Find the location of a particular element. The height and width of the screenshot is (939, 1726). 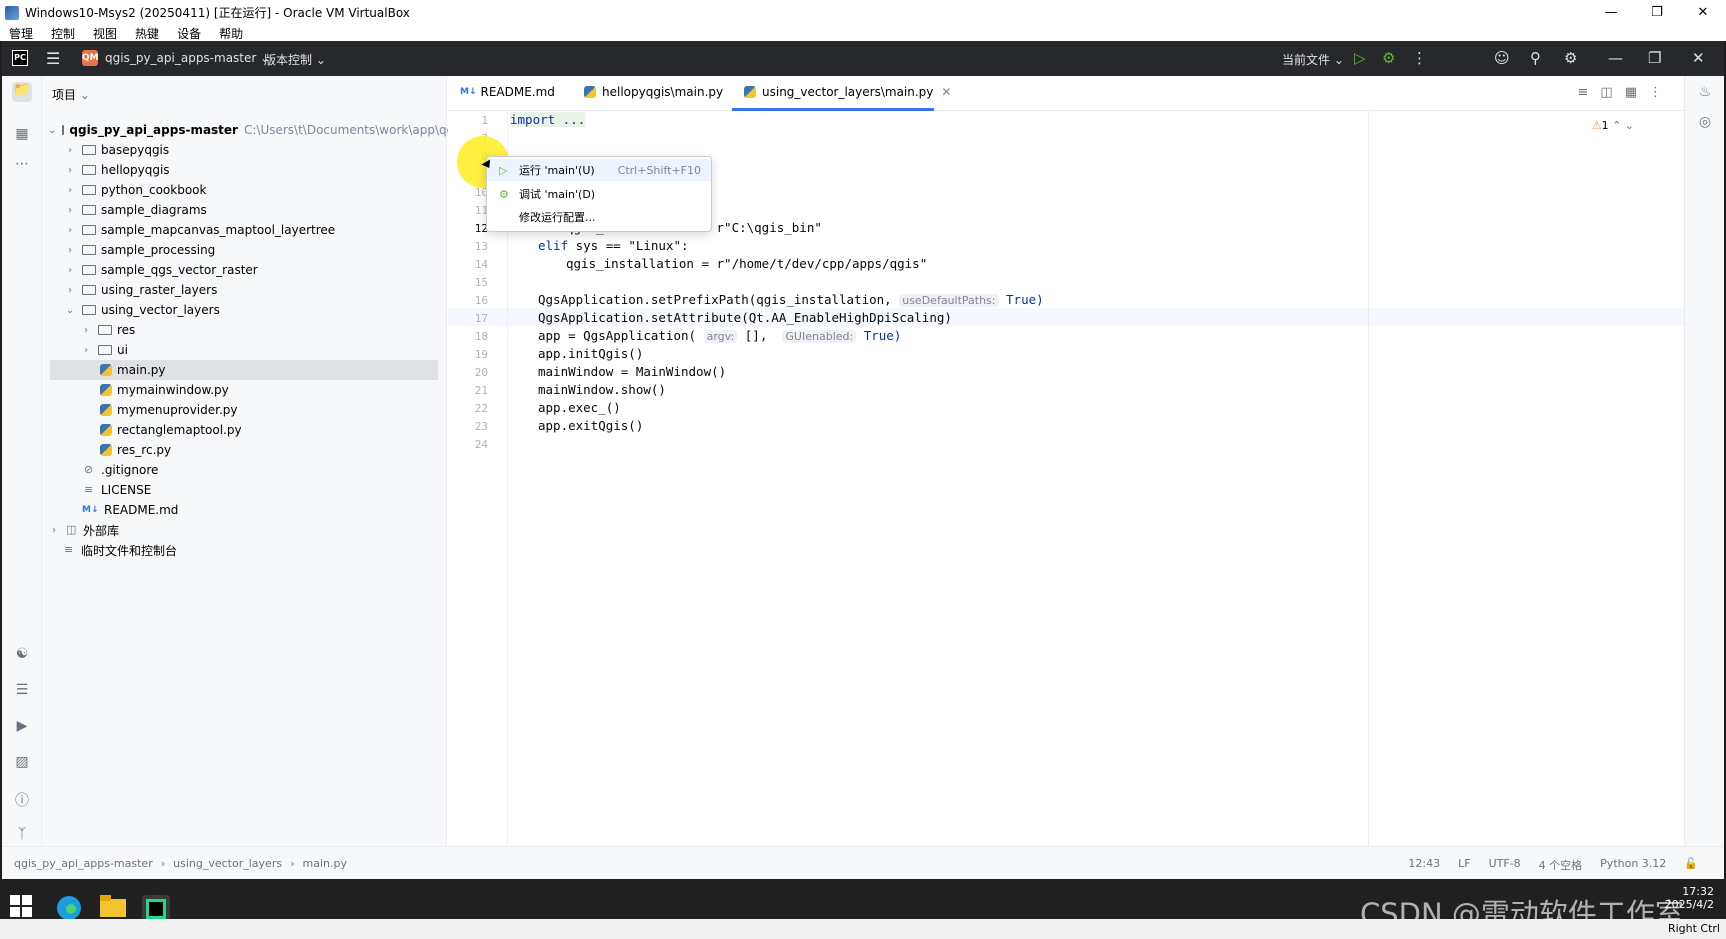

debug-icon: ⚙ is located at coordinates (1388, 58).